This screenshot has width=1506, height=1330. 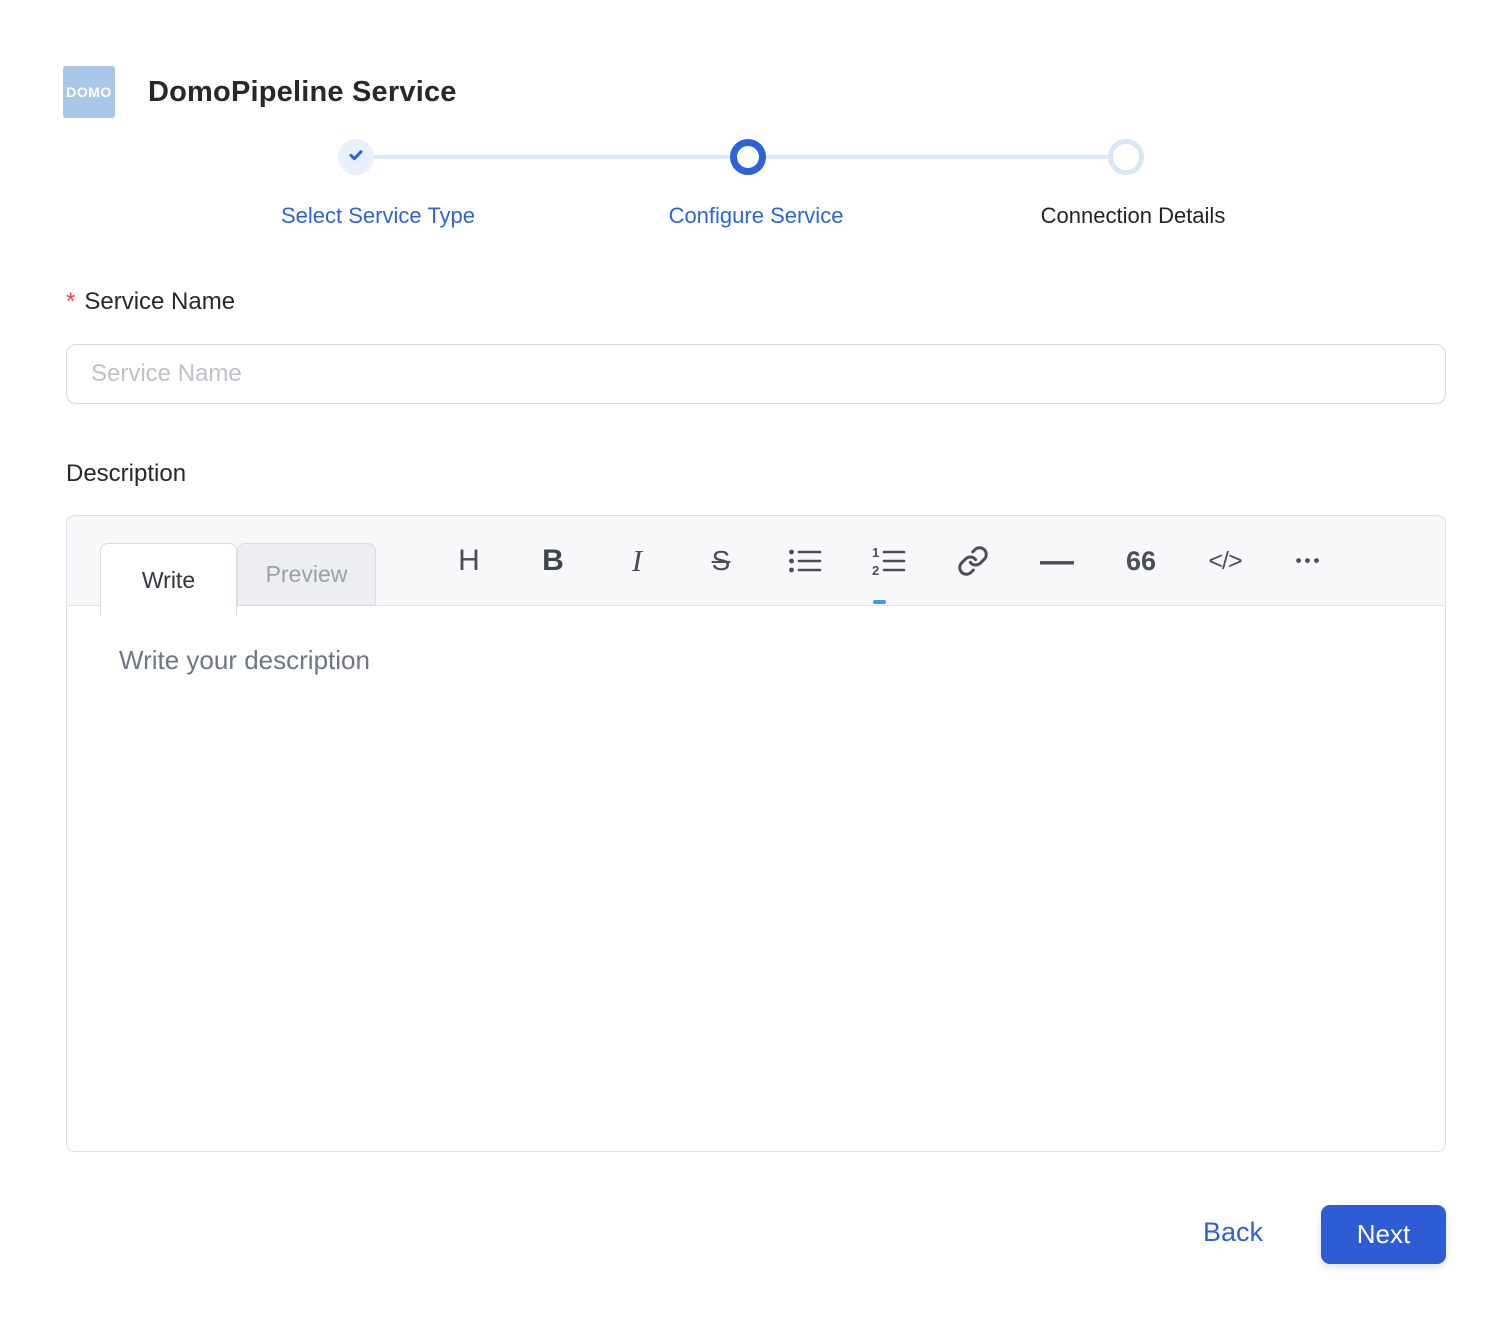 I want to click on step-1-completed-circle, so click(x=356, y=157).